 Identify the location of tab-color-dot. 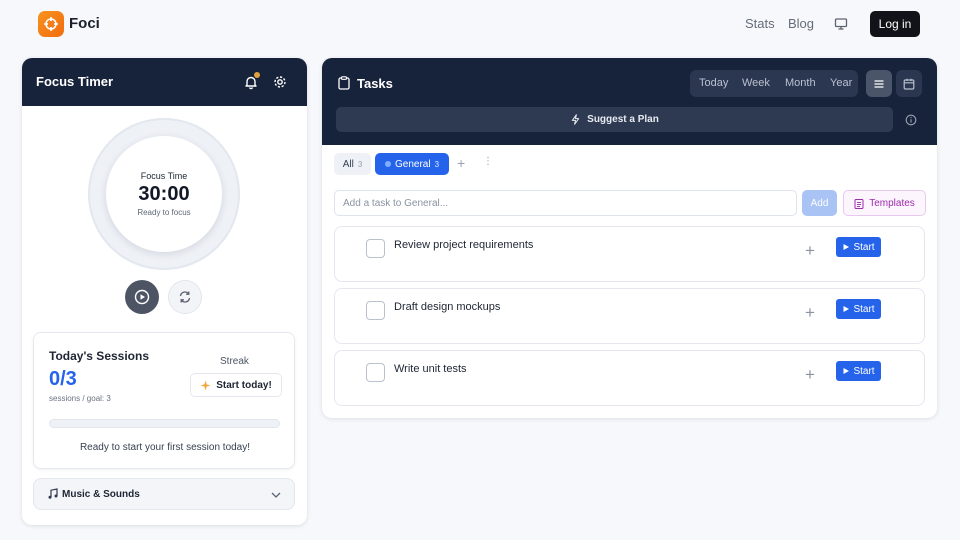
(387, 164).